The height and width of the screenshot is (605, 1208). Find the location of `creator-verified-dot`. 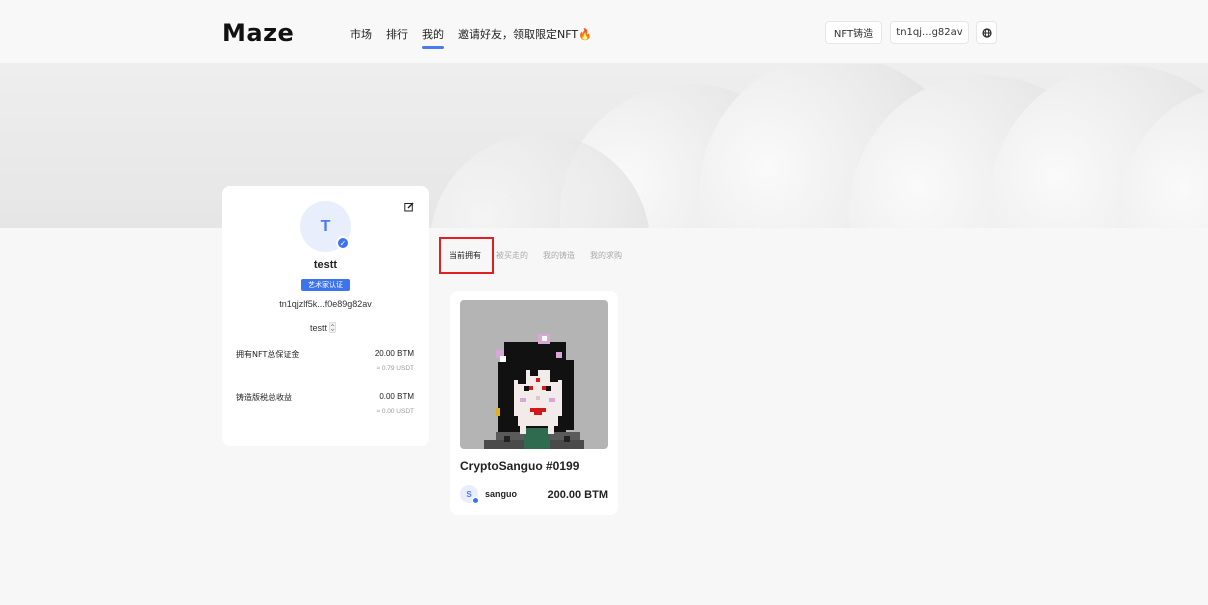

creator-verified-dot is located at coordinates (475, 500).